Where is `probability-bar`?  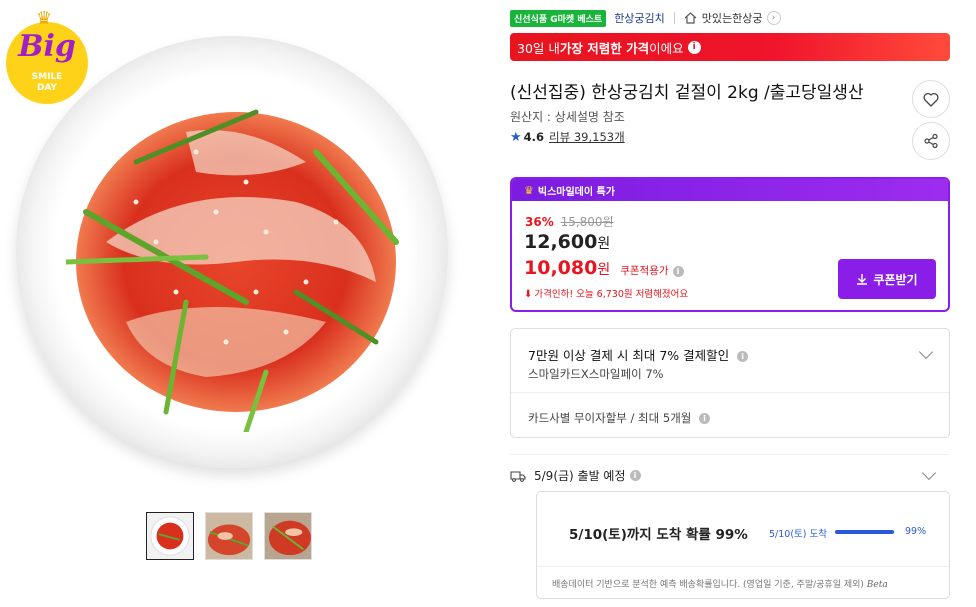
probability-bar is located at coordinates (865, 532).